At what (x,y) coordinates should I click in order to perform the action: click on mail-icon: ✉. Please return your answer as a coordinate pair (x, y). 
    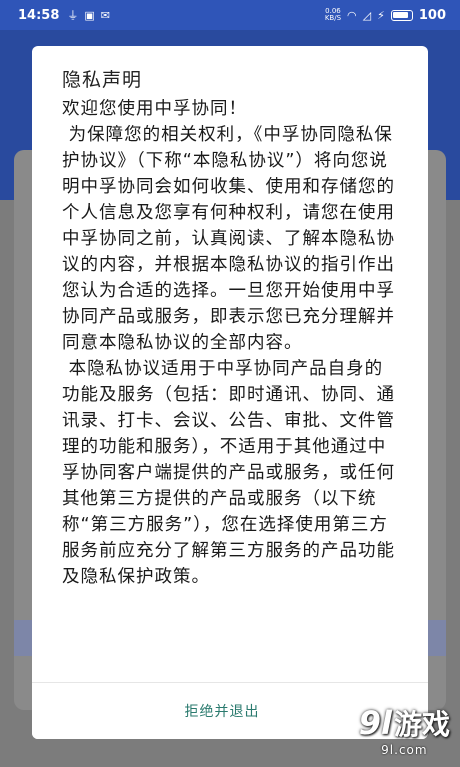
    Looking at the image, I should click on (105, 15).